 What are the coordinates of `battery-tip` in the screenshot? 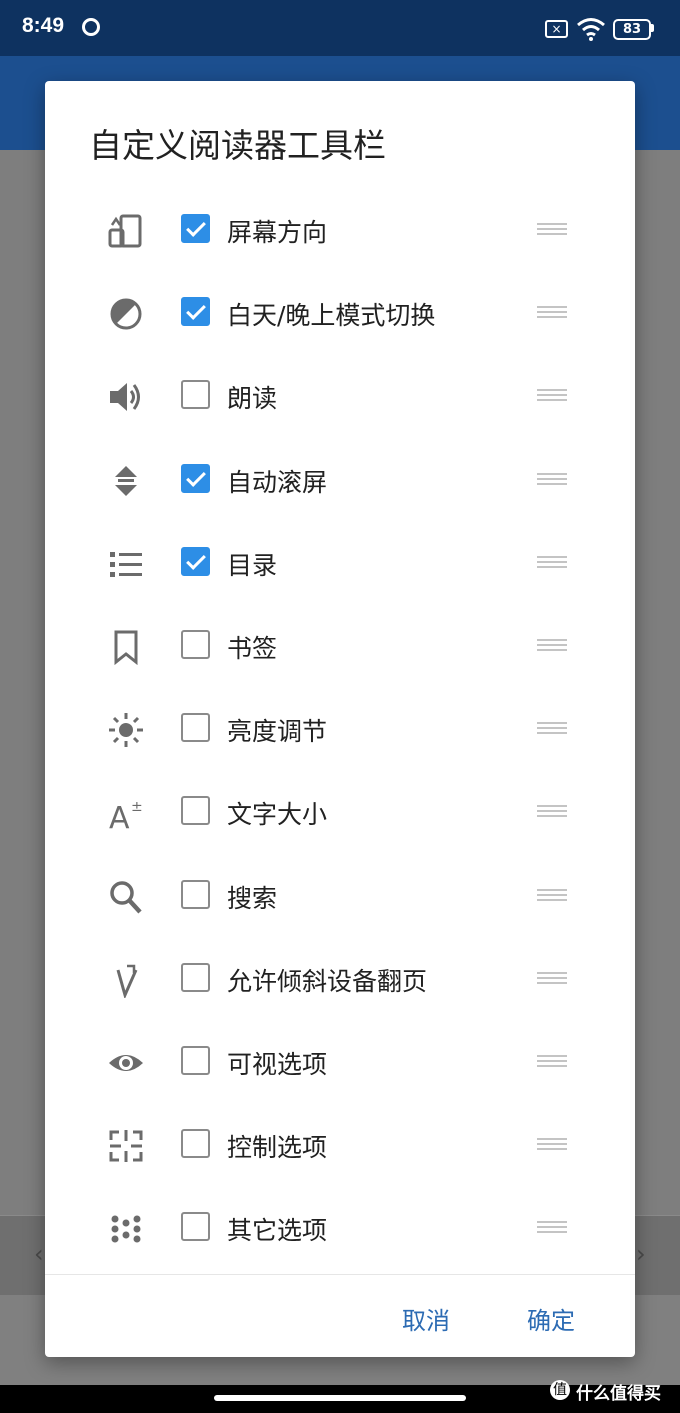 It's located at (652, 28).